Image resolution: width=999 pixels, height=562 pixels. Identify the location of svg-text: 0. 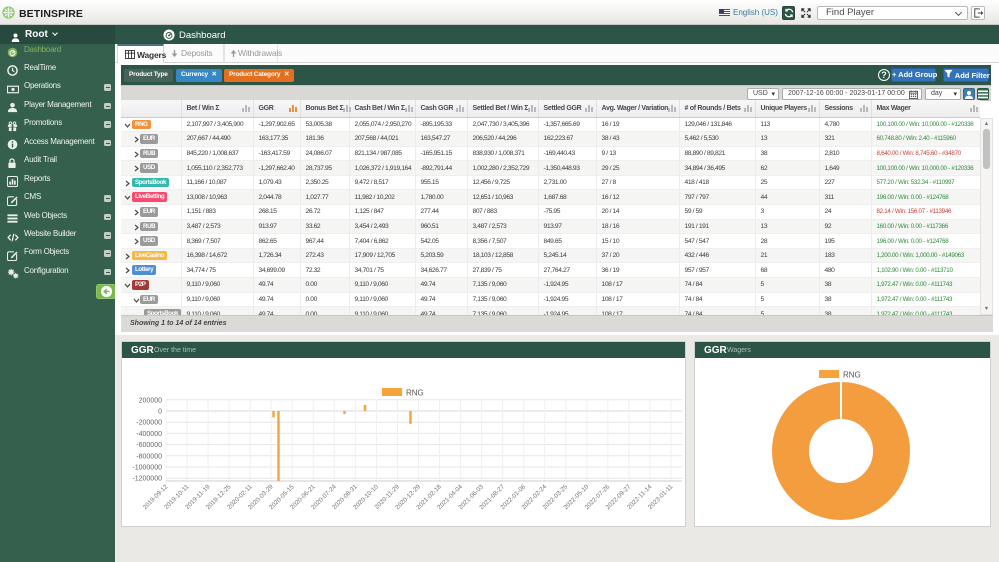
(160, 412).